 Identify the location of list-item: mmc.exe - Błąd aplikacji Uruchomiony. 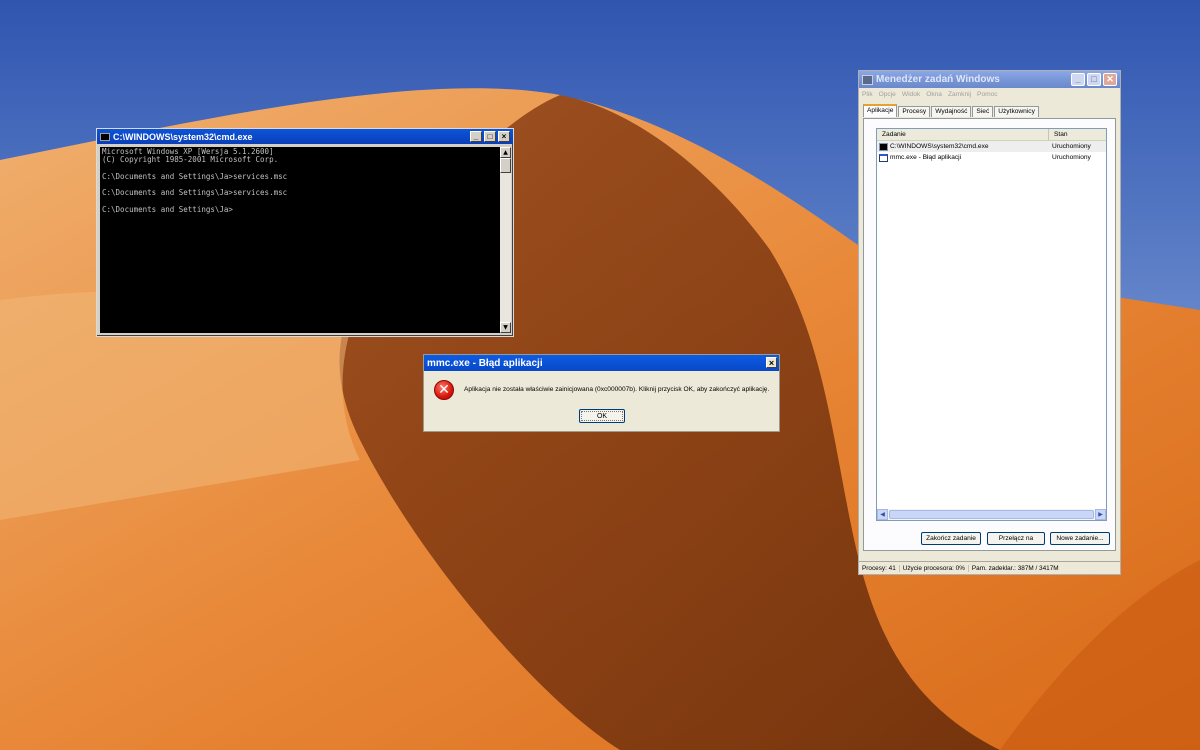
(991, 157).